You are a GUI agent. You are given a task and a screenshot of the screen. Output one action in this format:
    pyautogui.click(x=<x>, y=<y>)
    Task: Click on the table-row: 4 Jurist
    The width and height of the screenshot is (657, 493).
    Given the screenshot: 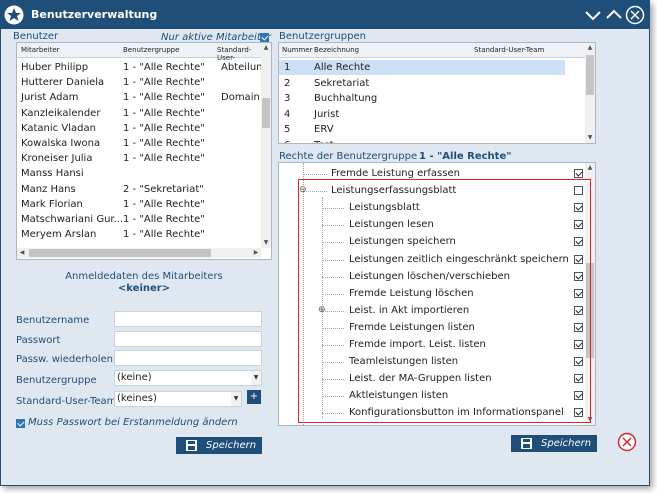 What is the action you would take?
    pyautogui.click(x=422, y=114)
    